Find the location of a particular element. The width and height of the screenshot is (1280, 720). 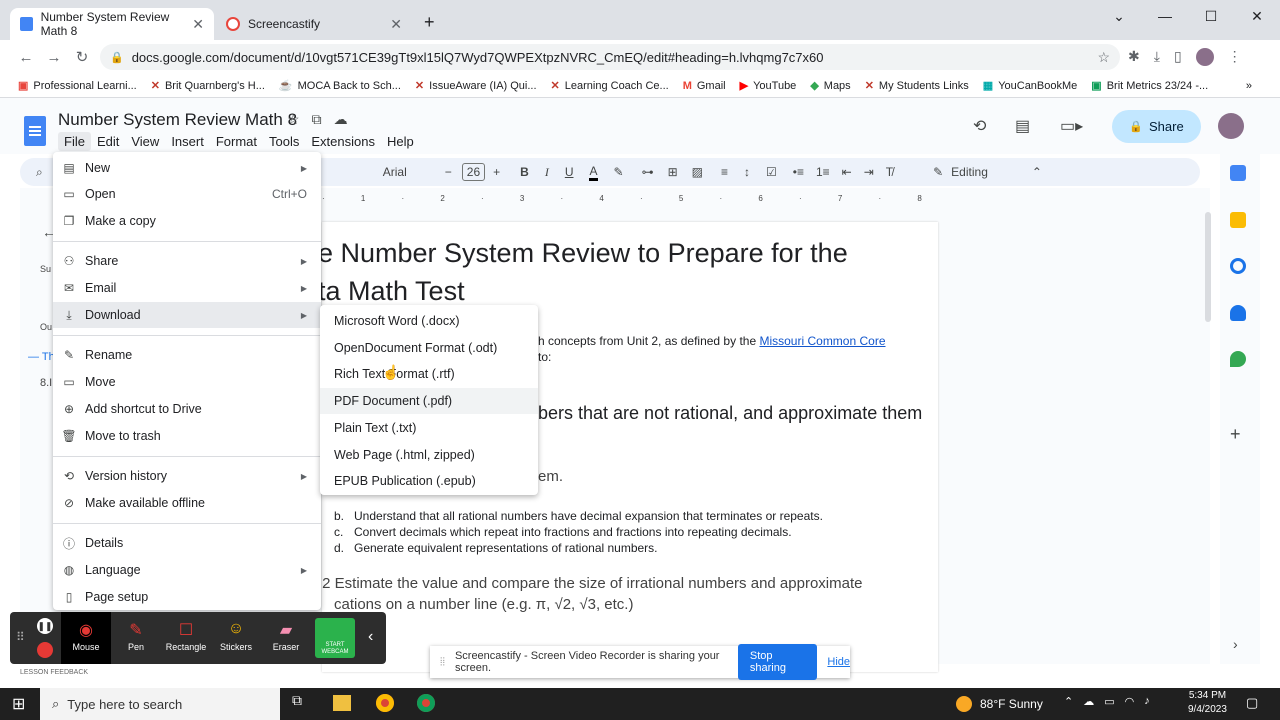

new-tab-button: + is located at coordinates (429, 22).